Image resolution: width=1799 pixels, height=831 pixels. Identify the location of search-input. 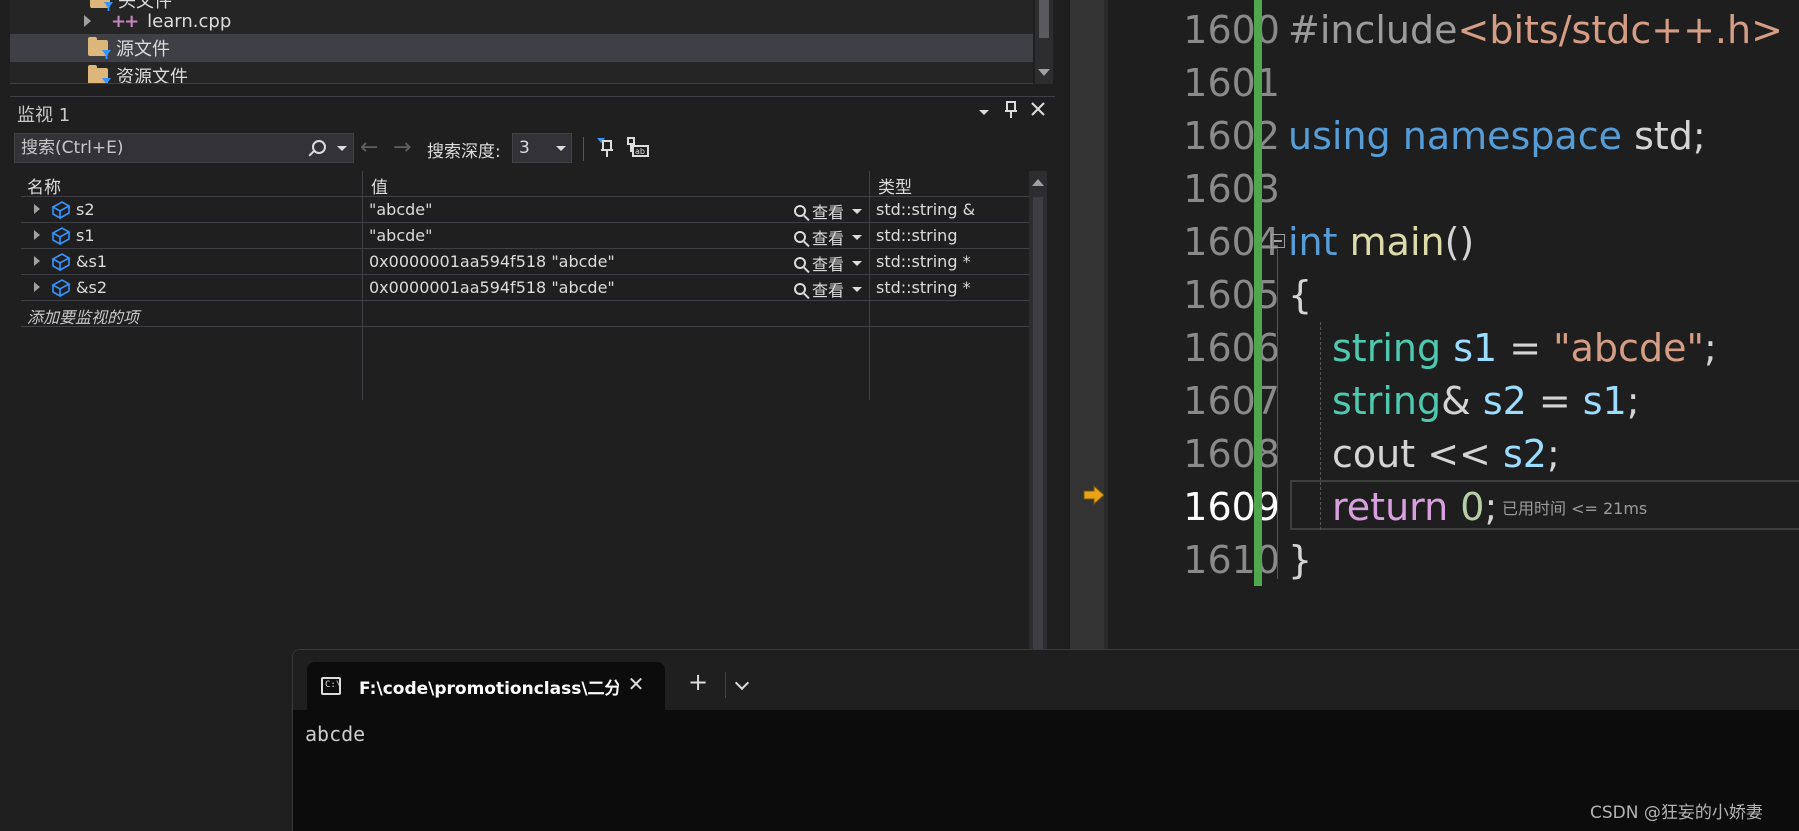
(155, 148).